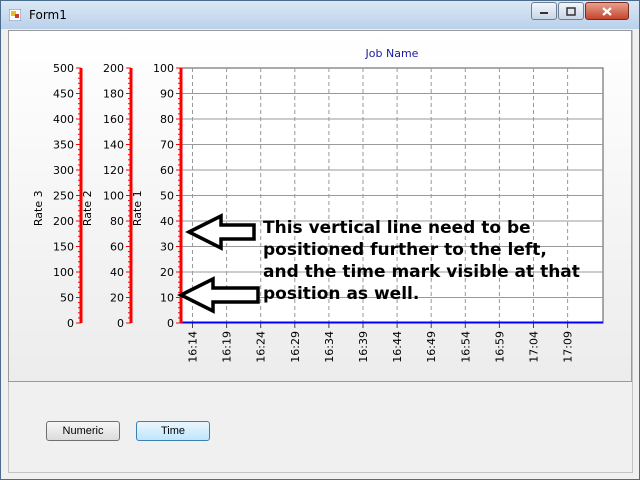 Image resolution: width=640 pixels, height=480 pixels. I want to click on y-axis-title: Rate 1, so click(137, 208).